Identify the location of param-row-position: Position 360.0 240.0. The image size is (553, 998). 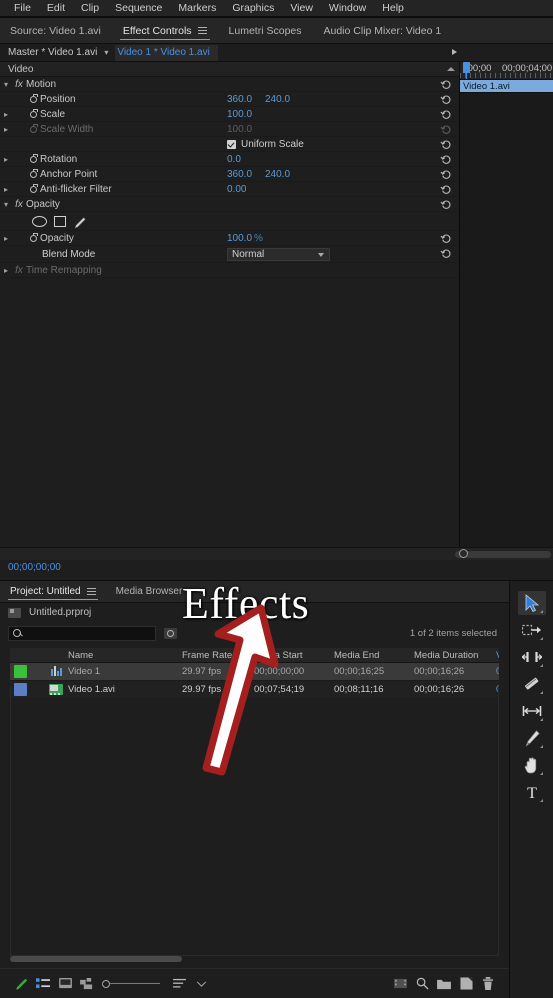
(229, 99).